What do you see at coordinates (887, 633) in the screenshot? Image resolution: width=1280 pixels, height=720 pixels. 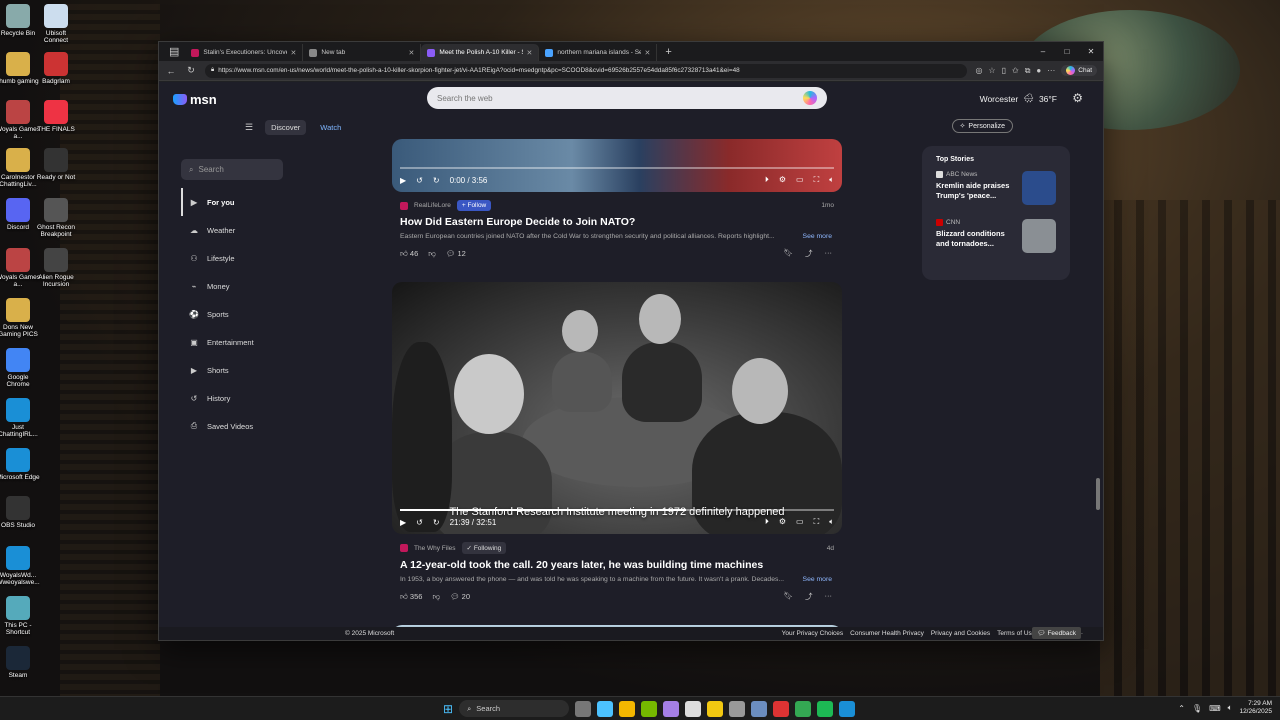 I see `footer-link: Consumer Health Privacy` at bounding box center [887, 633].